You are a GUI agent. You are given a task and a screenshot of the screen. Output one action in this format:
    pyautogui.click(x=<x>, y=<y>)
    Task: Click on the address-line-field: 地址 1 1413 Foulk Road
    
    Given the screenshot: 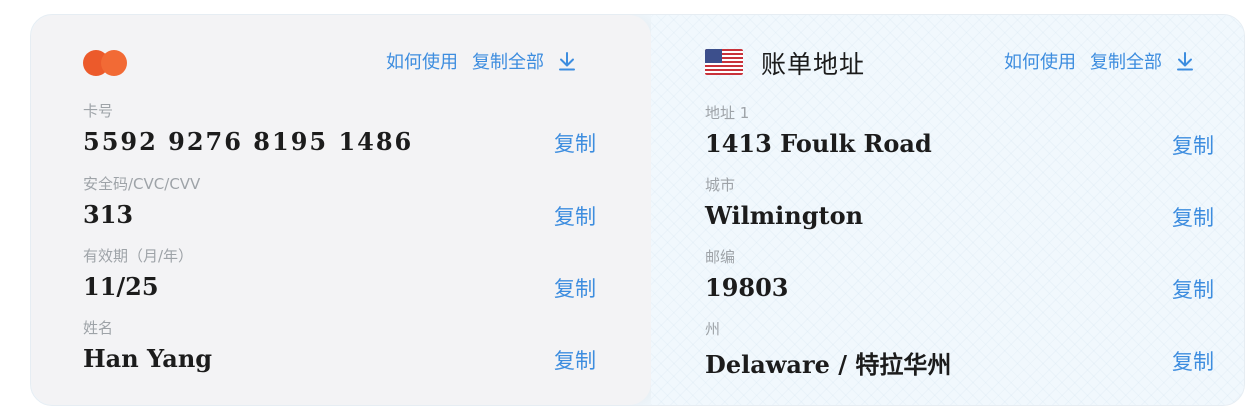 What is the action you would take?
    pyautogui.click(x=818, y=130)
    